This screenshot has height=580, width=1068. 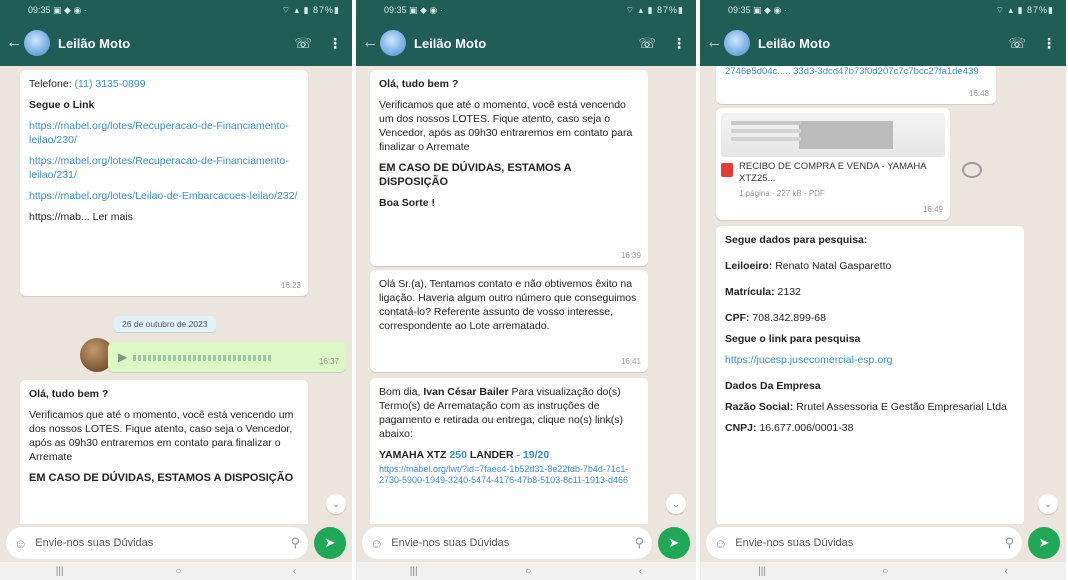 I want to click on company-name-label: Razão Social:, so click(x=759, y=407).